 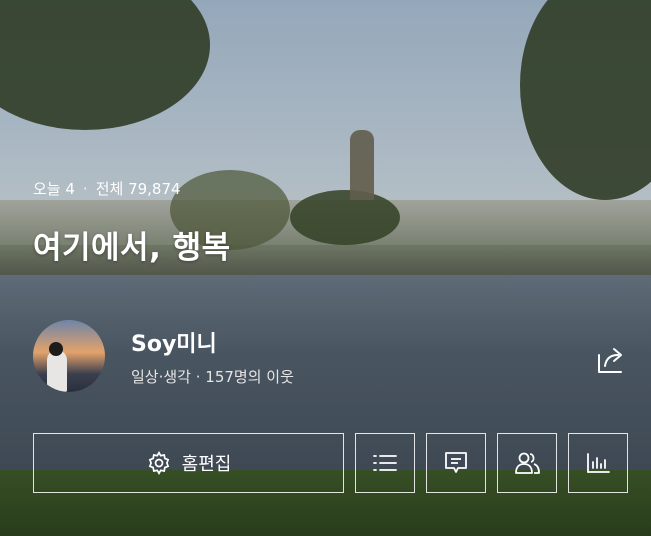 I want to click on share-icon, so click(x=610, y=360).